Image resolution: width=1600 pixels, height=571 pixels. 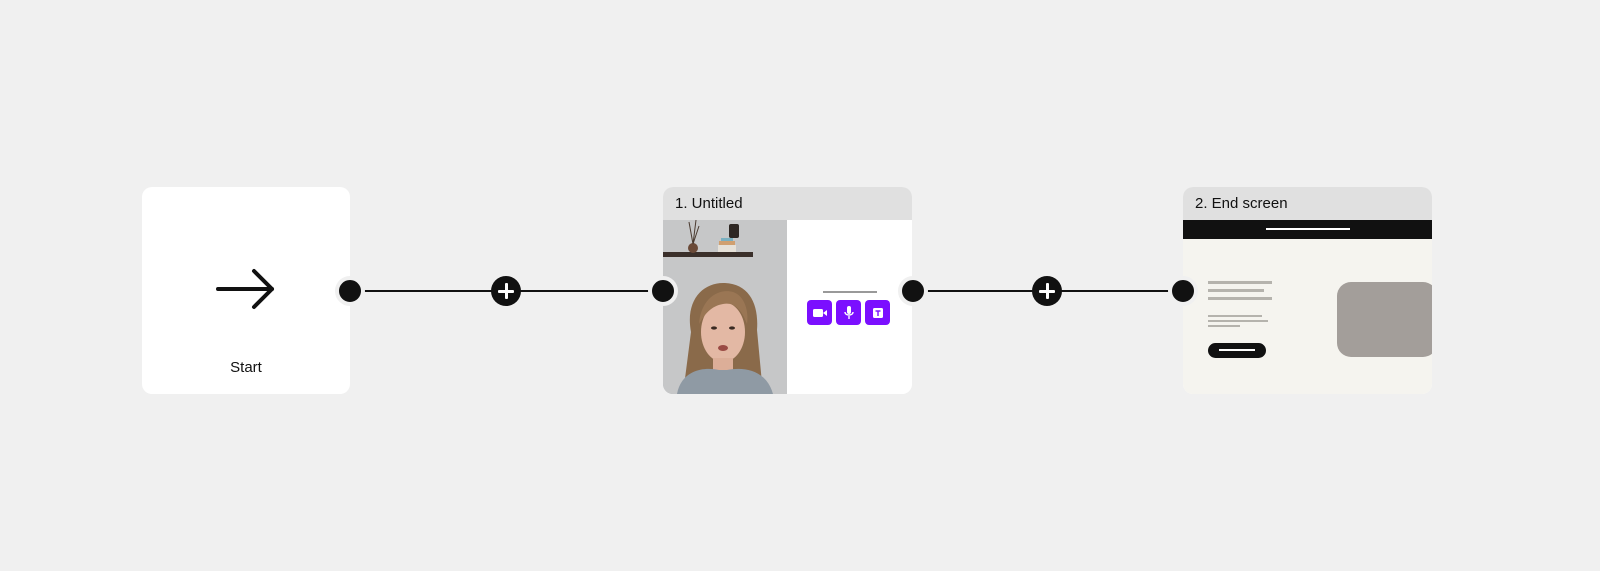 What do you see at coordinates (848, 312) in the screenshot?
I see `microphone-icon` at bounding box center [848, 312].